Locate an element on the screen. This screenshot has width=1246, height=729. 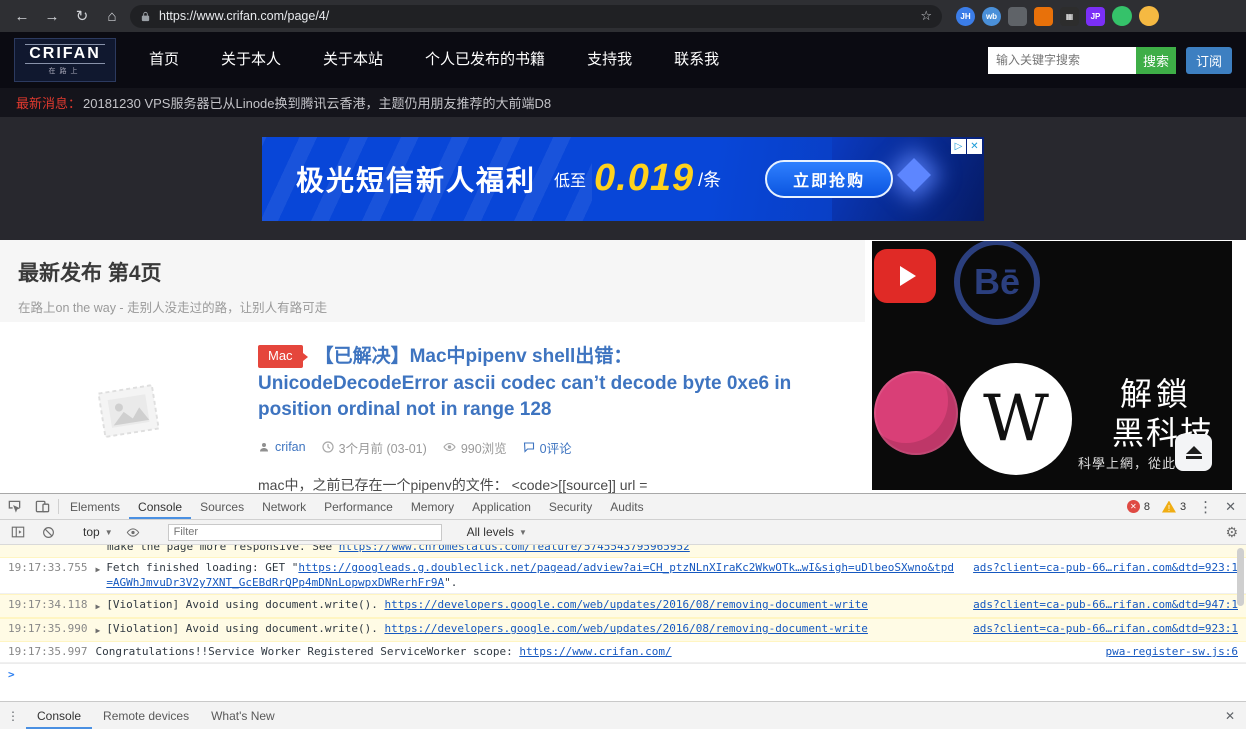
tab-application: Application is located at coordinates (501, 506).